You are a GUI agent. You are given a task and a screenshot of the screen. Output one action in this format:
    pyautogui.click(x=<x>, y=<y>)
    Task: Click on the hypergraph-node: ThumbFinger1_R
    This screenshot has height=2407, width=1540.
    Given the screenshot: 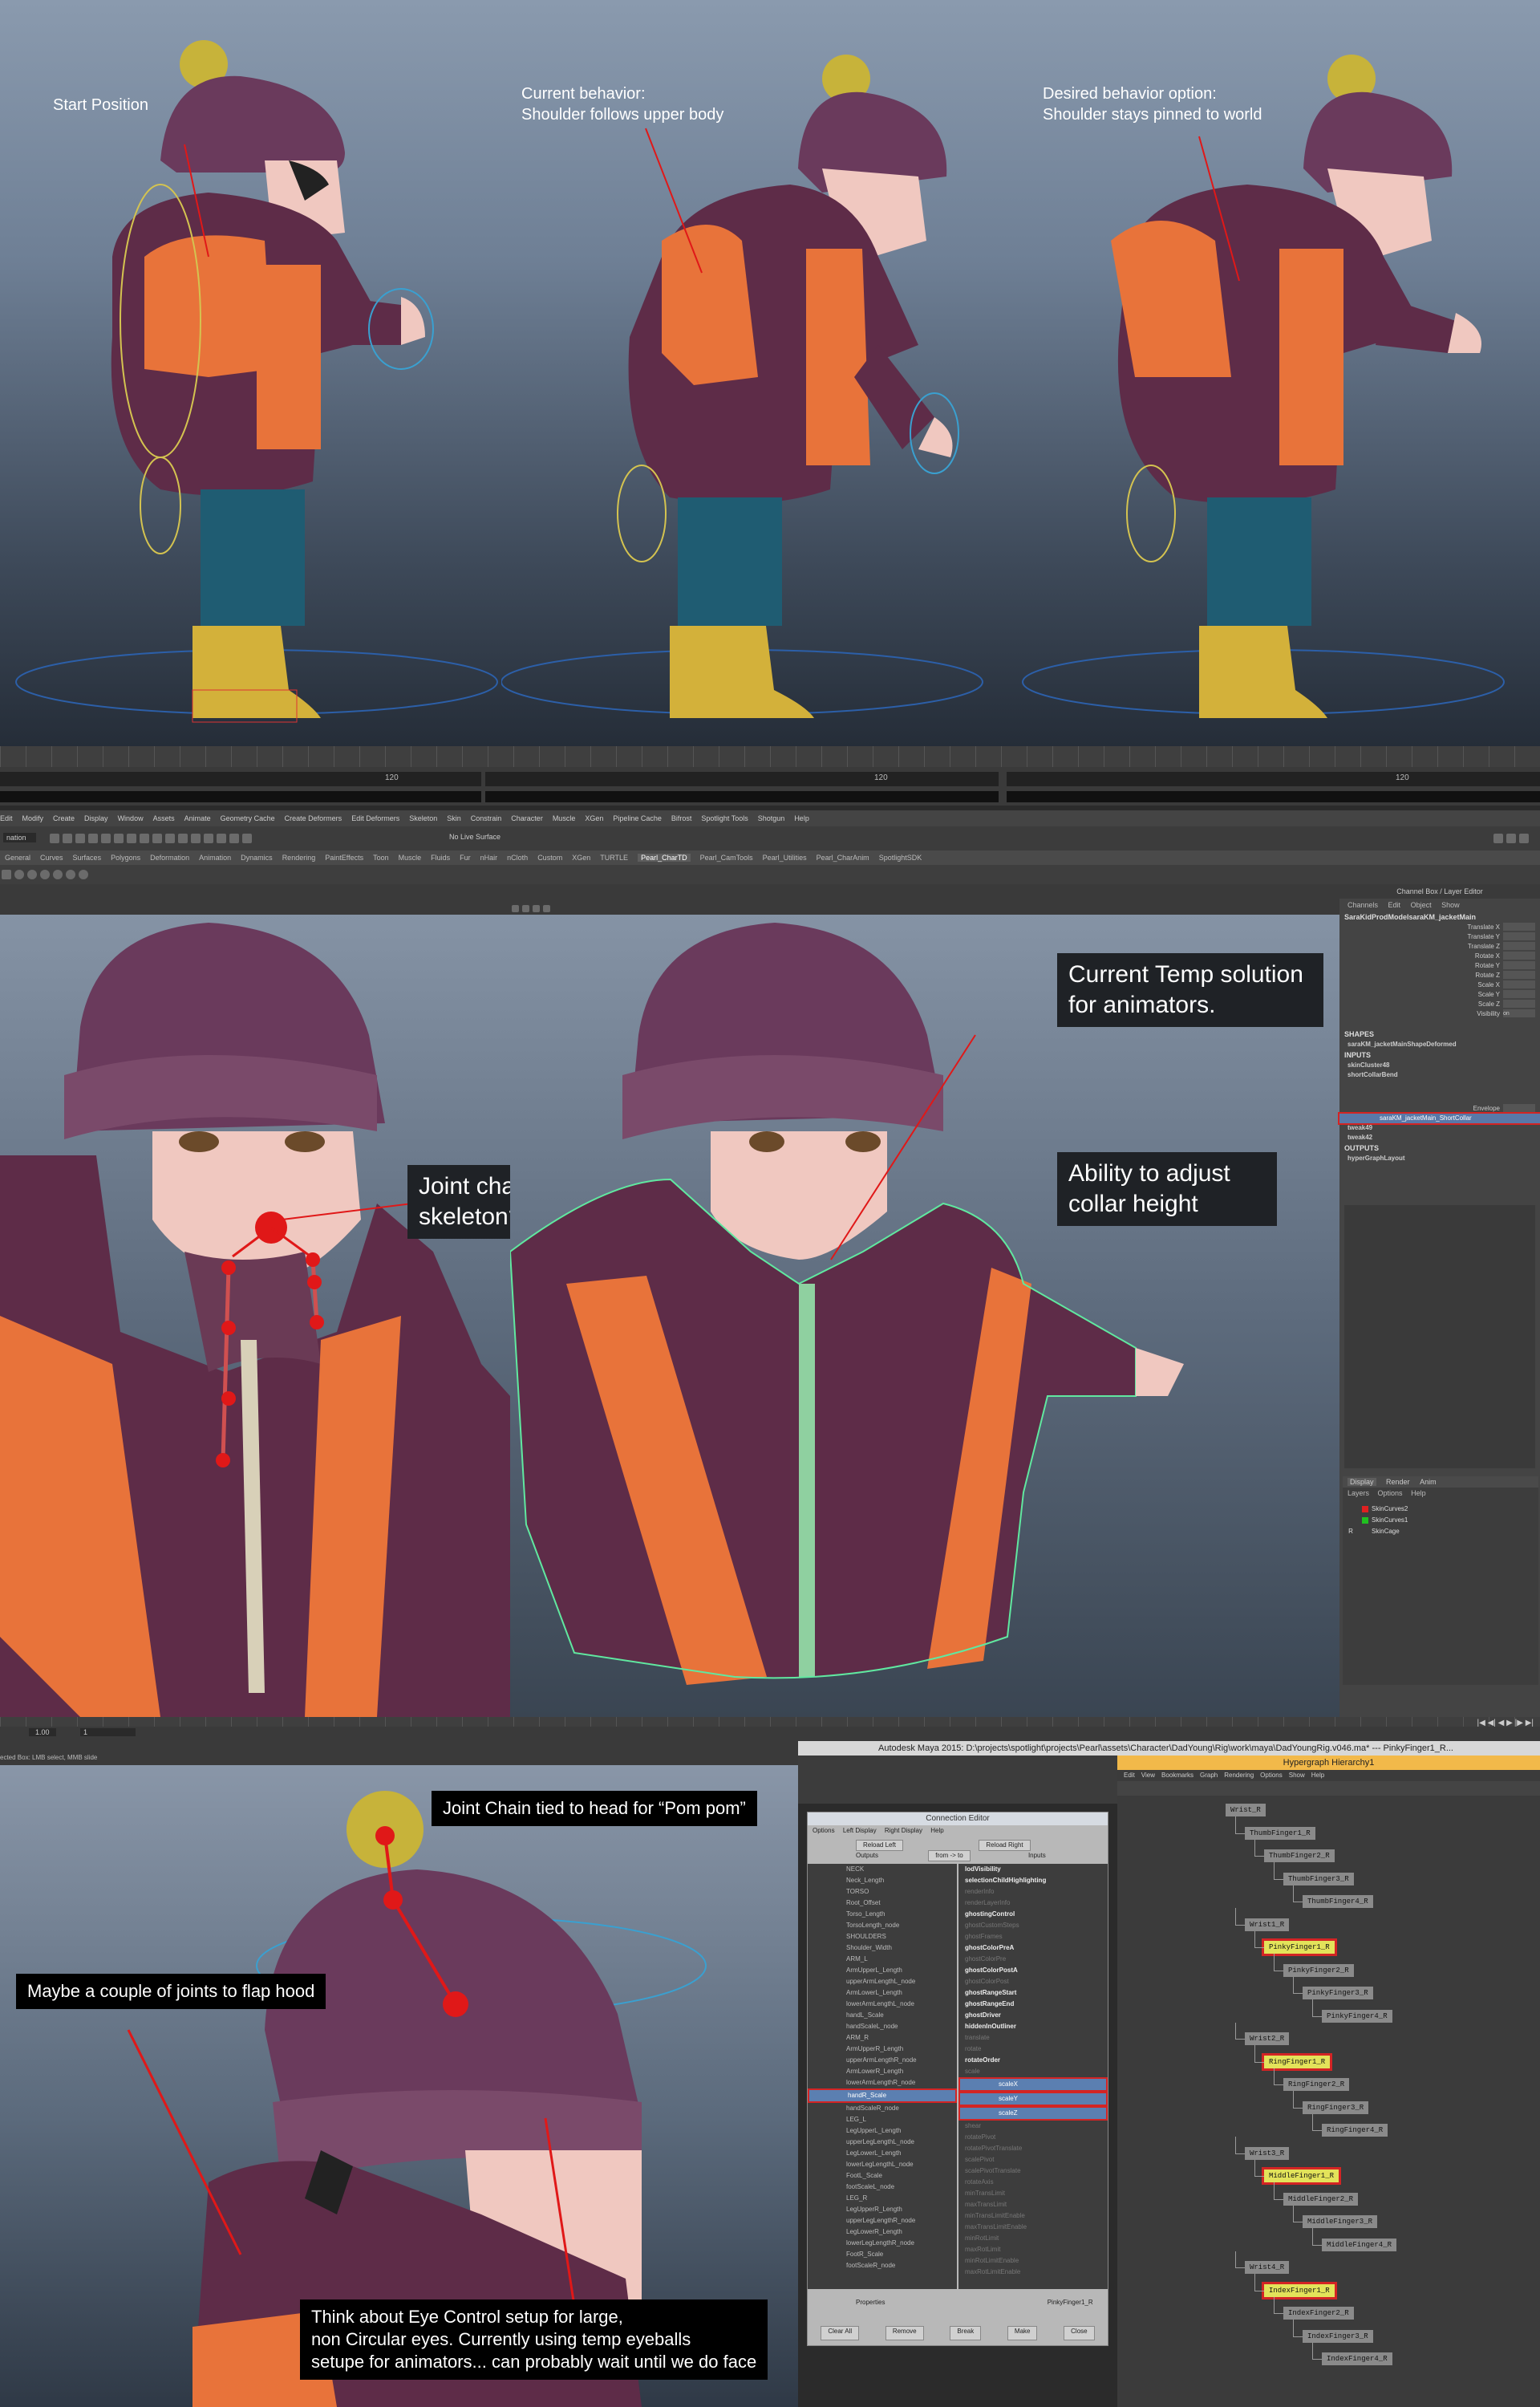 What is the action you would take?
    pyautogui.click(x=1280, y=1833)
    